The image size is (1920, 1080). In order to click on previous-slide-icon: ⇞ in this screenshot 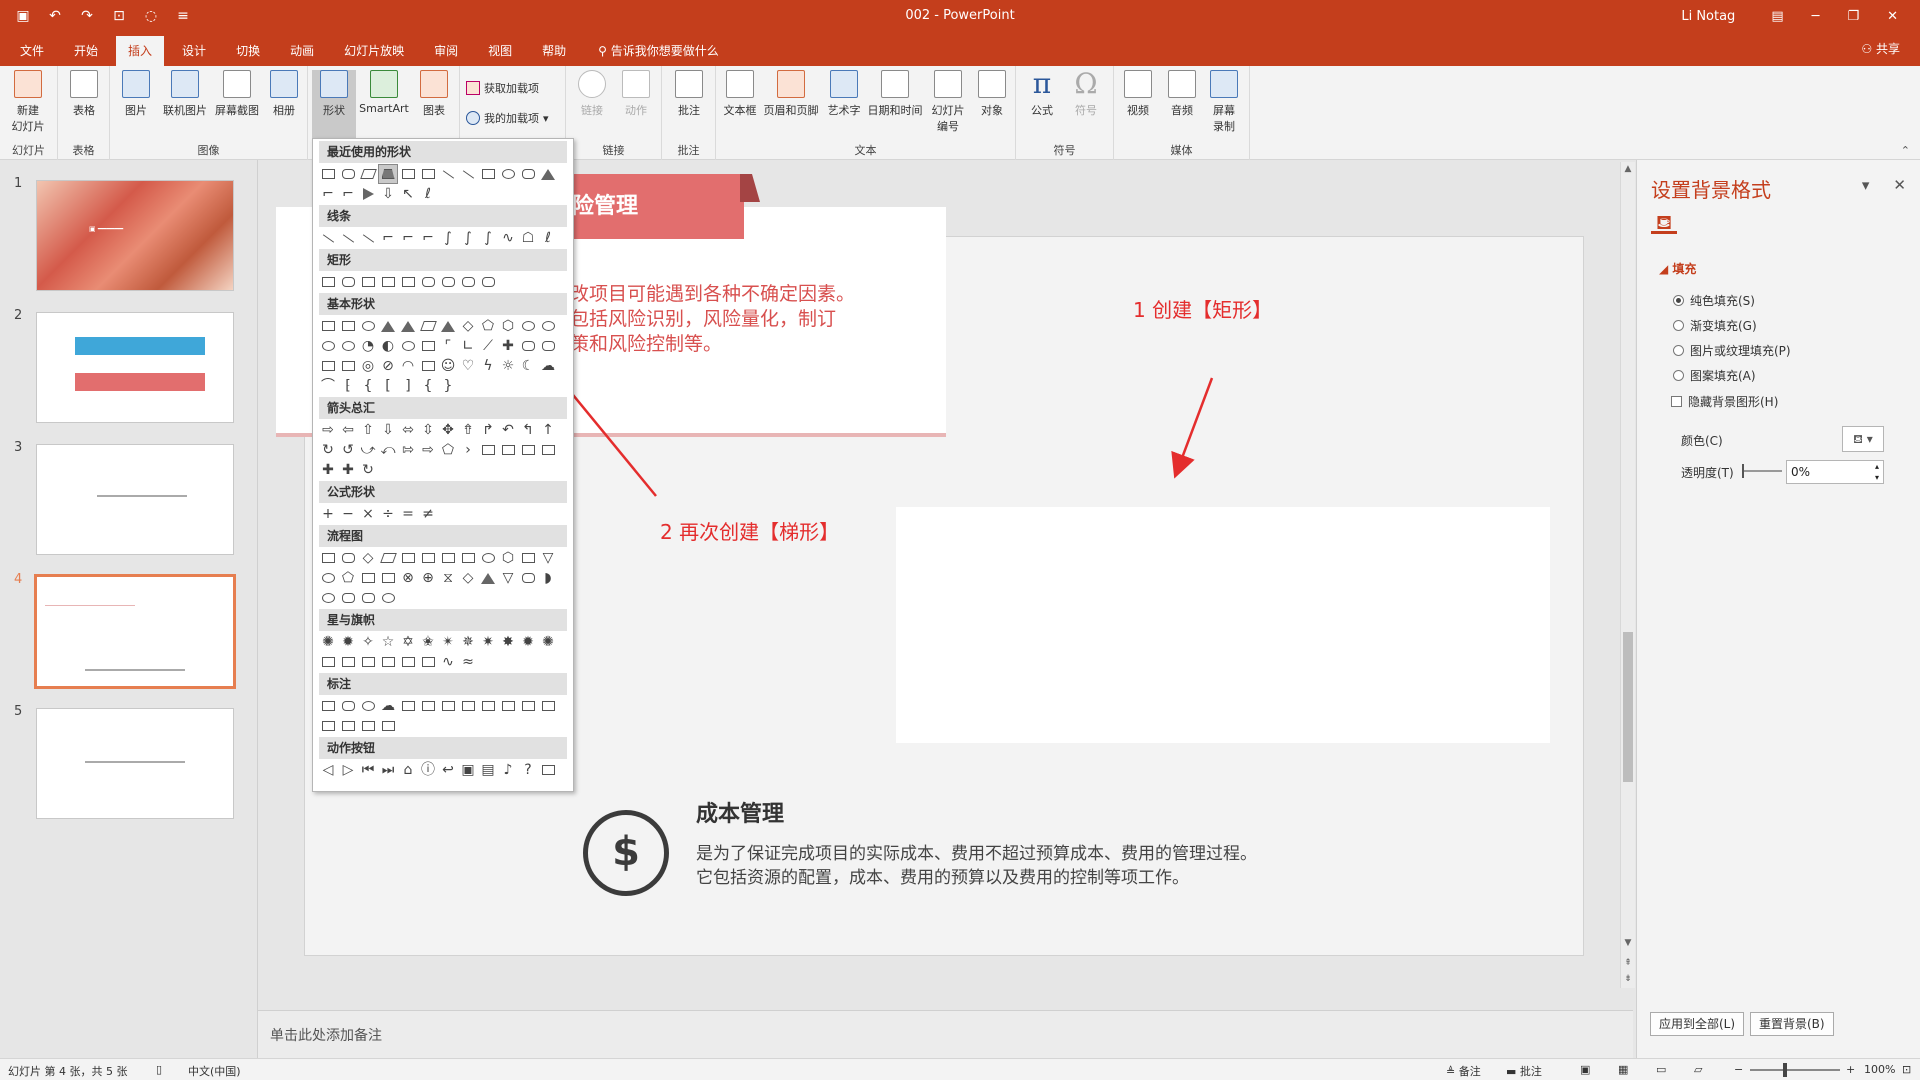, I will do `click(1628, 963)`.